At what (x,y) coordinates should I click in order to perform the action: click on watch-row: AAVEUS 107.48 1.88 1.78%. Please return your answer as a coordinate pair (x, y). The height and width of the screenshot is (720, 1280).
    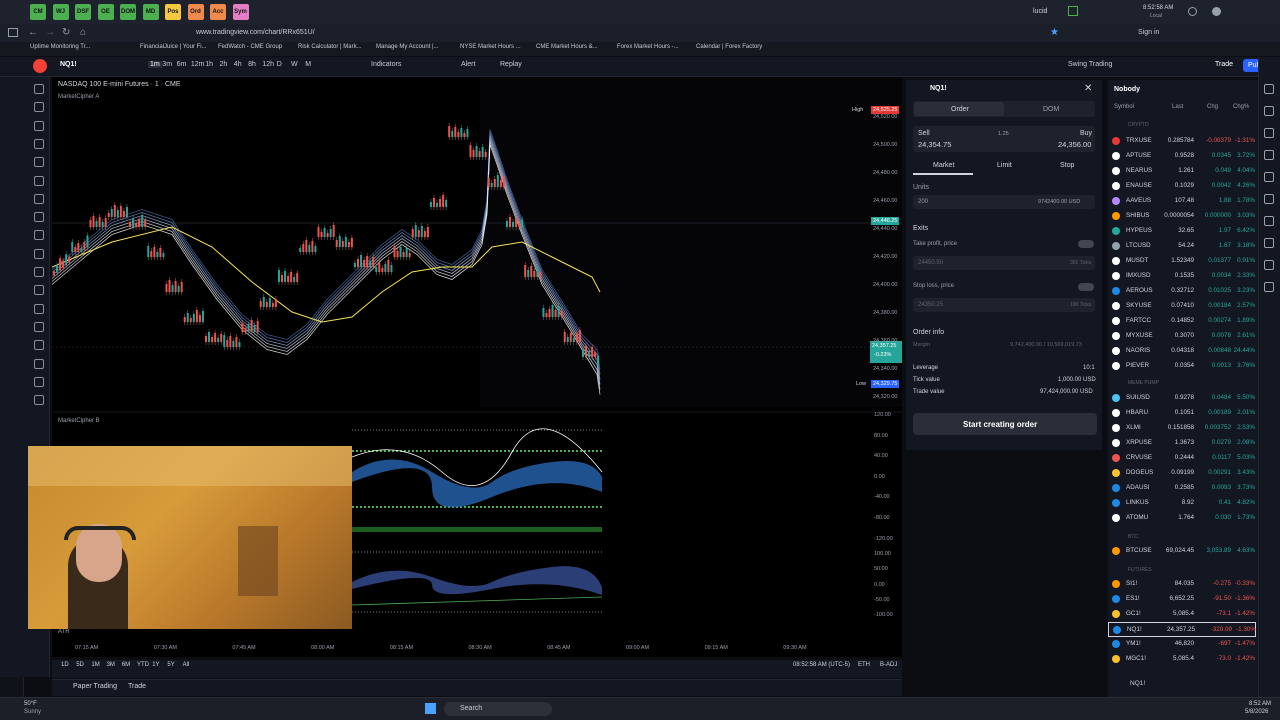
    Looking at the image, I should click on (1182, 201).